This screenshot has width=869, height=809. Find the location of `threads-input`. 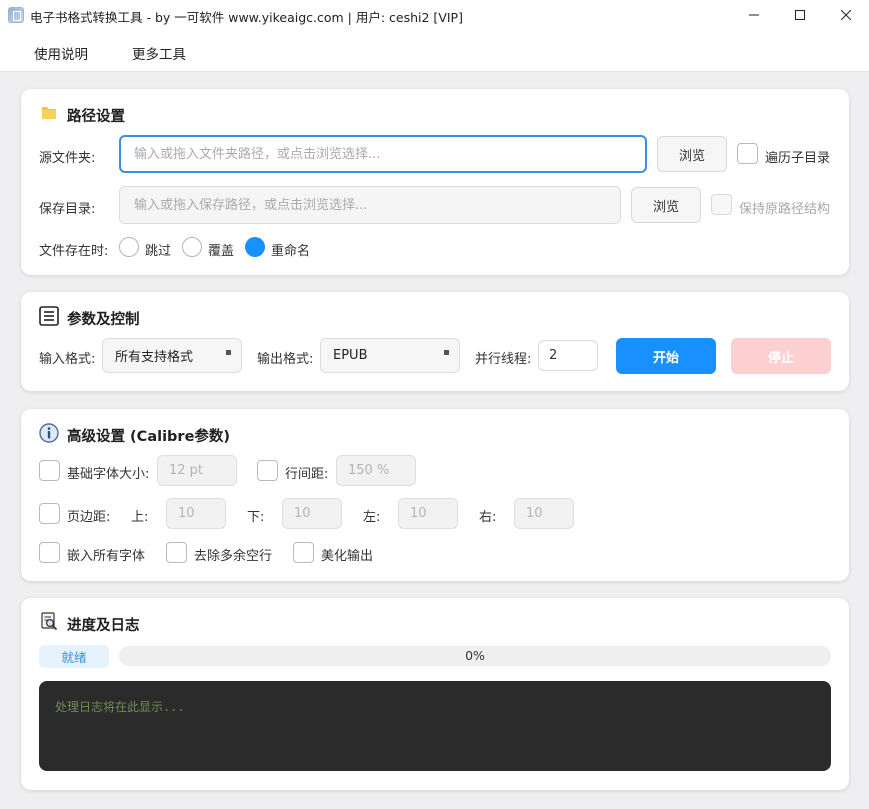

threads-input is located at coordinates (568, 355).